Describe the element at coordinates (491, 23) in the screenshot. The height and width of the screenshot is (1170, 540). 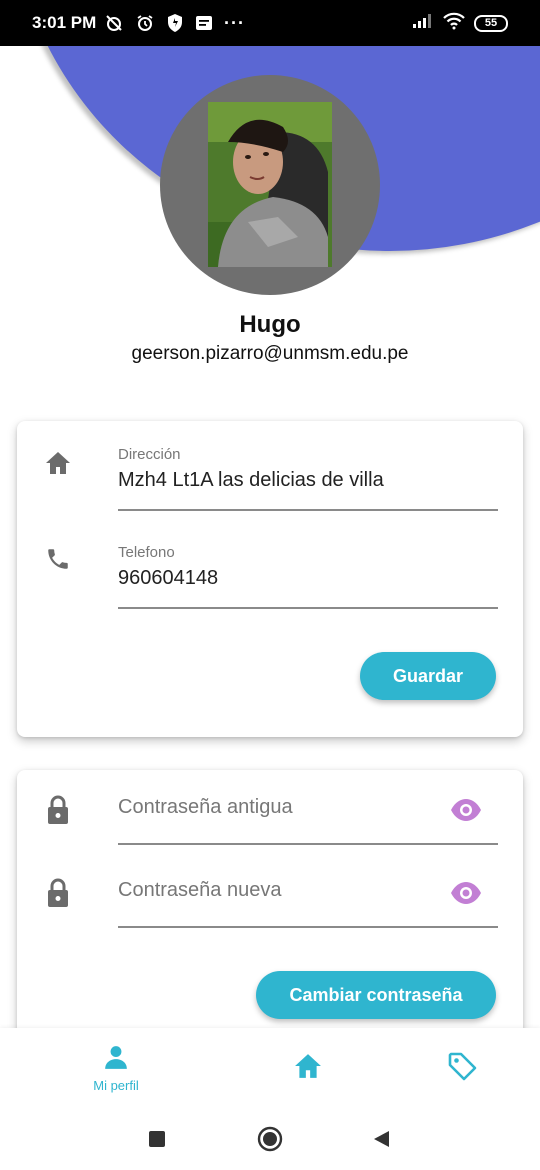
I see `battery-icon: 55` at that location.